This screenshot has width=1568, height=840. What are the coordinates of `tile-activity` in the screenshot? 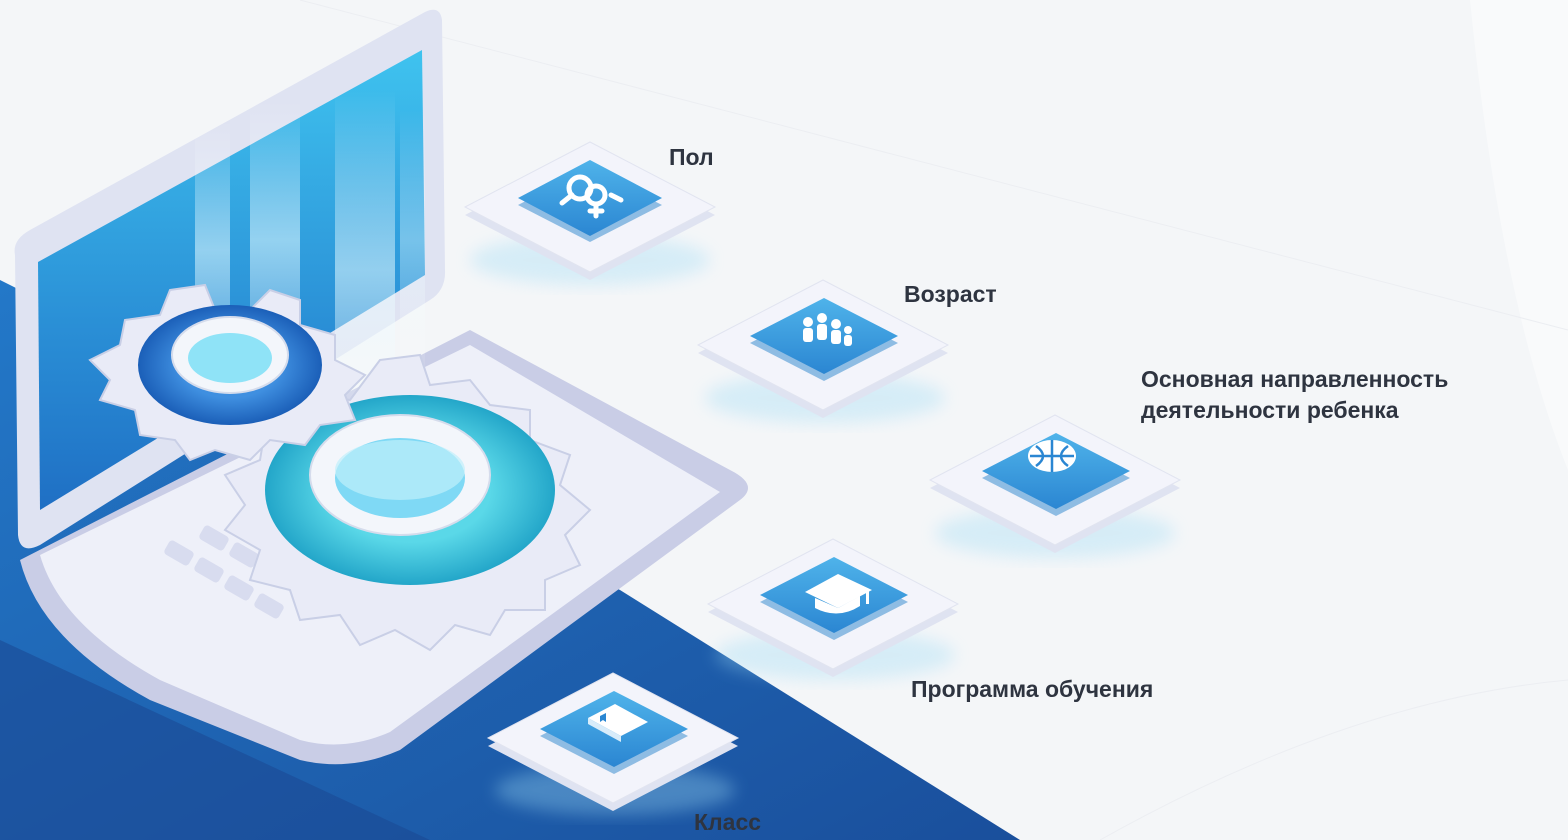 It's located at (1055, 486).